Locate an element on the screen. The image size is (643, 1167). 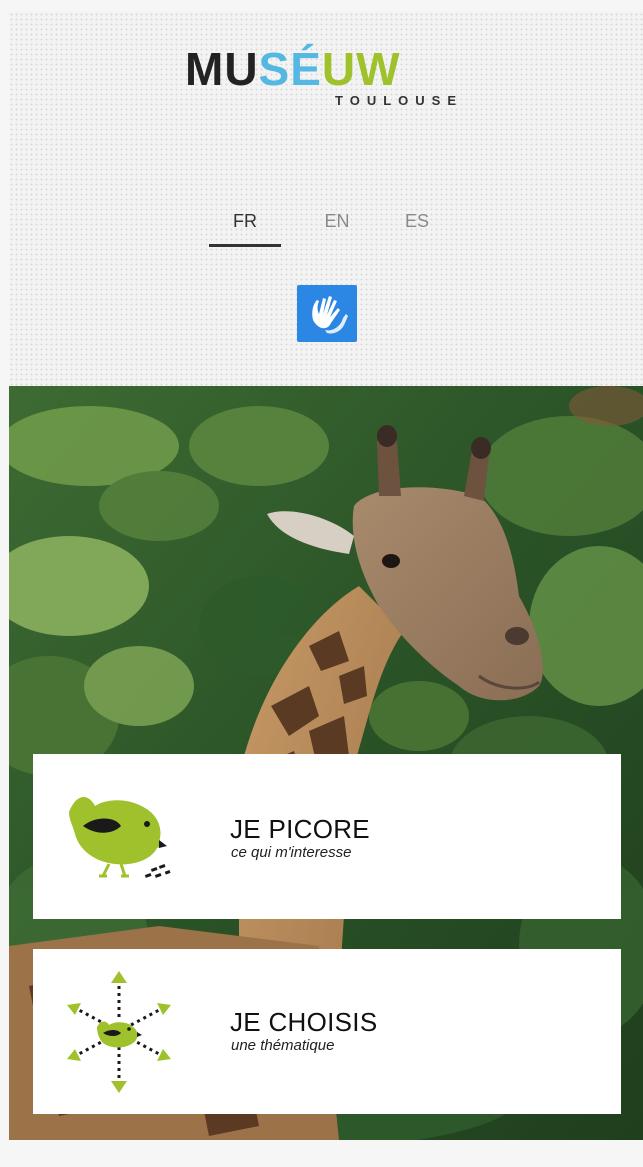
card-title: JE PICORE is located at coordinates (300, 829).